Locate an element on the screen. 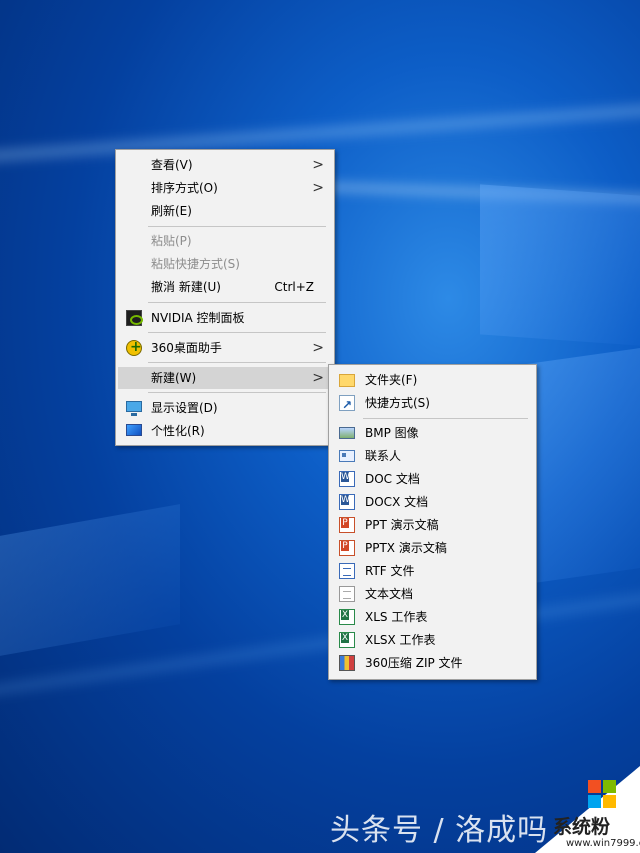 This screenshot has height=853, width=640. submenu-item-pptx: PPTX 演示文稿 is located at coordinates (432, 548).